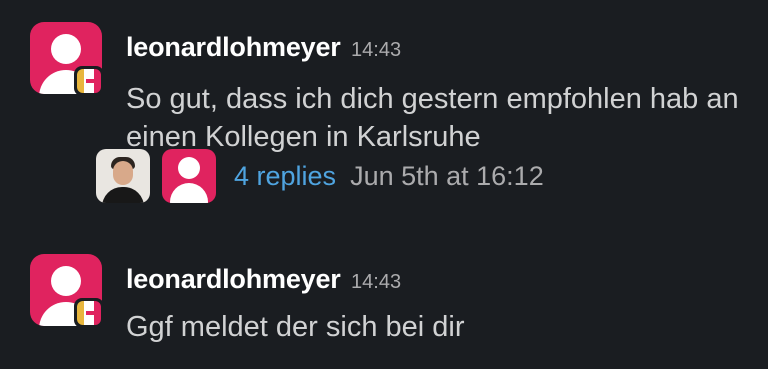  Describe the element at coordinates (189, 176) in the screenshot. I see `reply-avatar-default` at that location.